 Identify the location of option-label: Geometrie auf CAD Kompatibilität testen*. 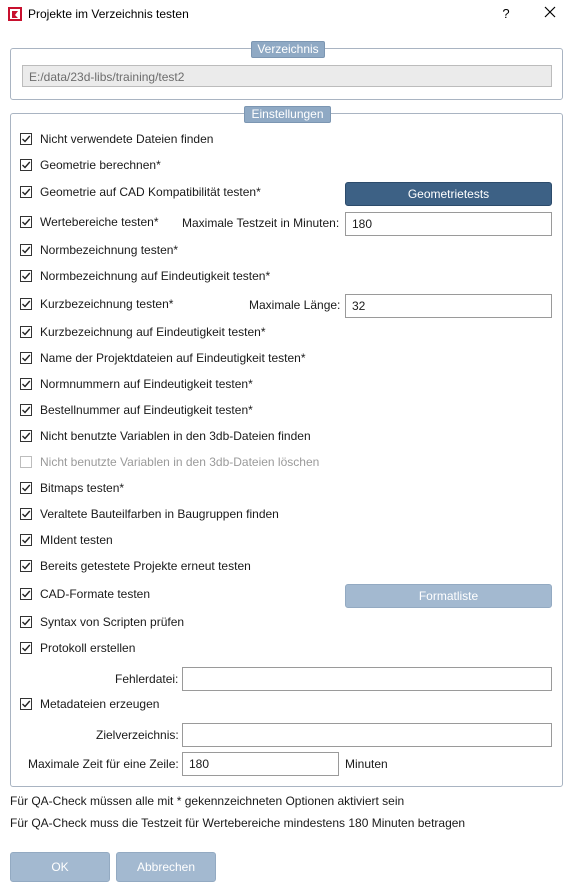
(150, 192).